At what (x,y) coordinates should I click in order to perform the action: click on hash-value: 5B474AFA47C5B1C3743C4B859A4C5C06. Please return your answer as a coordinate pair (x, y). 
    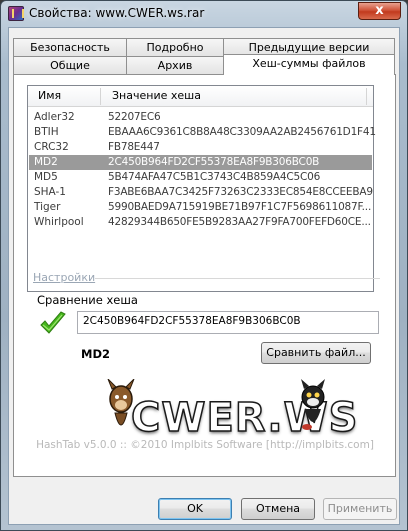
    Looking at the image, I should click on (214, 177).